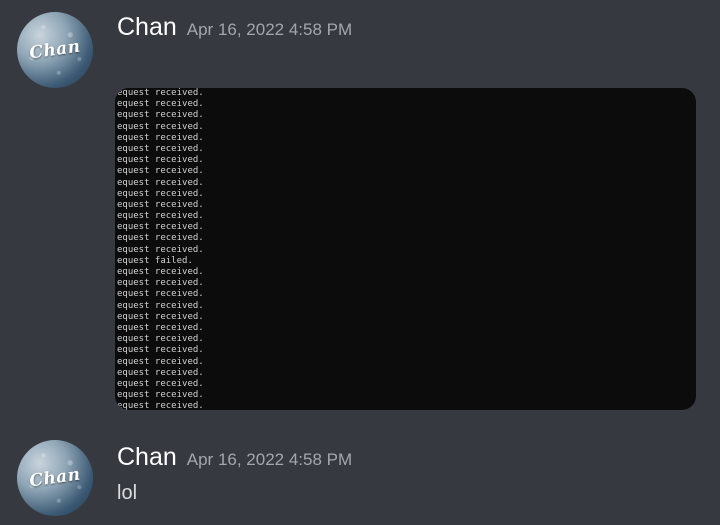  I want to click on terminal-line: equest failed., so click(155, 260).